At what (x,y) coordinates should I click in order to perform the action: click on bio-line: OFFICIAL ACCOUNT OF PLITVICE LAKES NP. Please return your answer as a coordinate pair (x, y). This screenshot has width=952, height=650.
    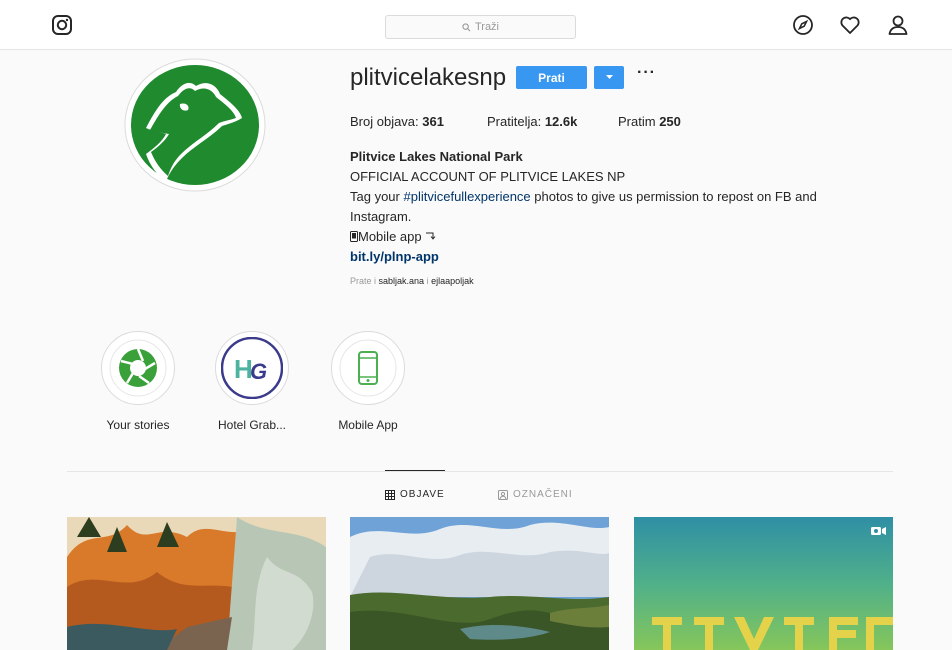
    Looking at the image, I should click on (488, 176).